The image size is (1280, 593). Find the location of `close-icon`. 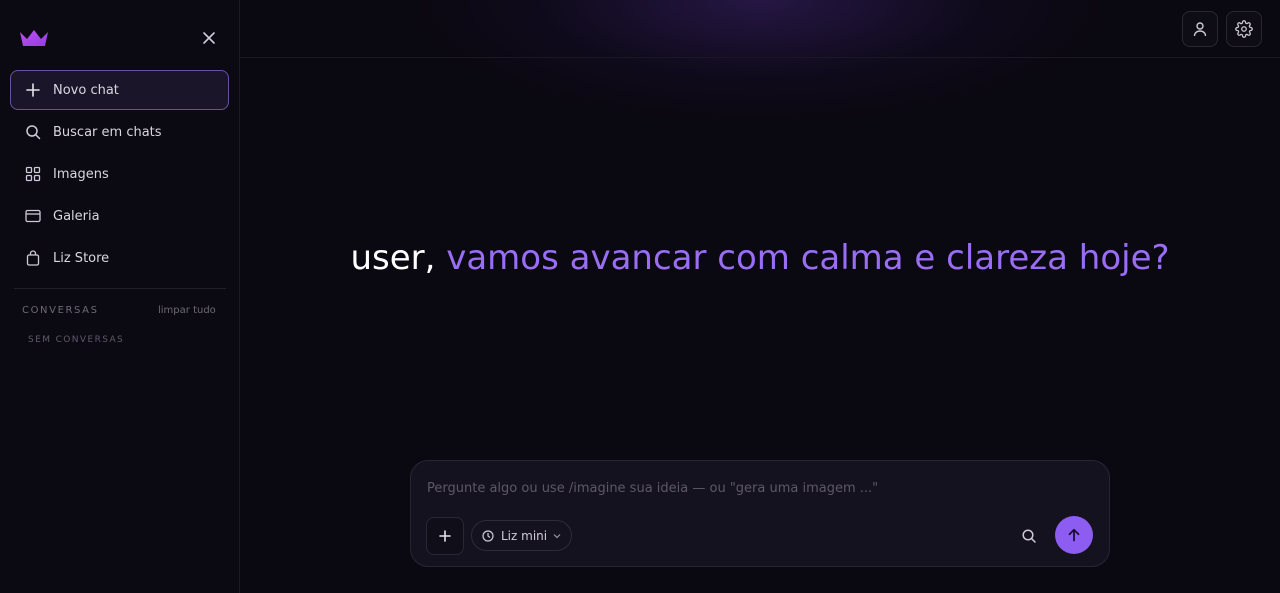

close-icon is located at coordinates (209, 38).